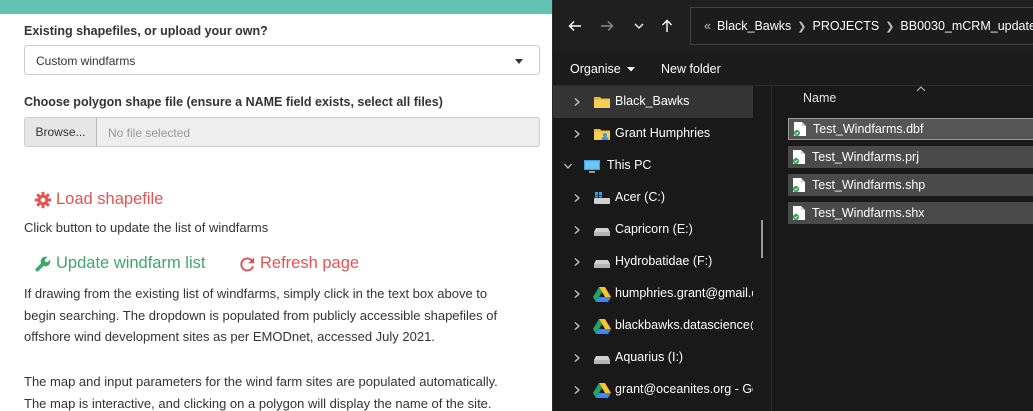  I want to click on nav-item-label: grant@oceanites.org - Go, so click(684, 389).